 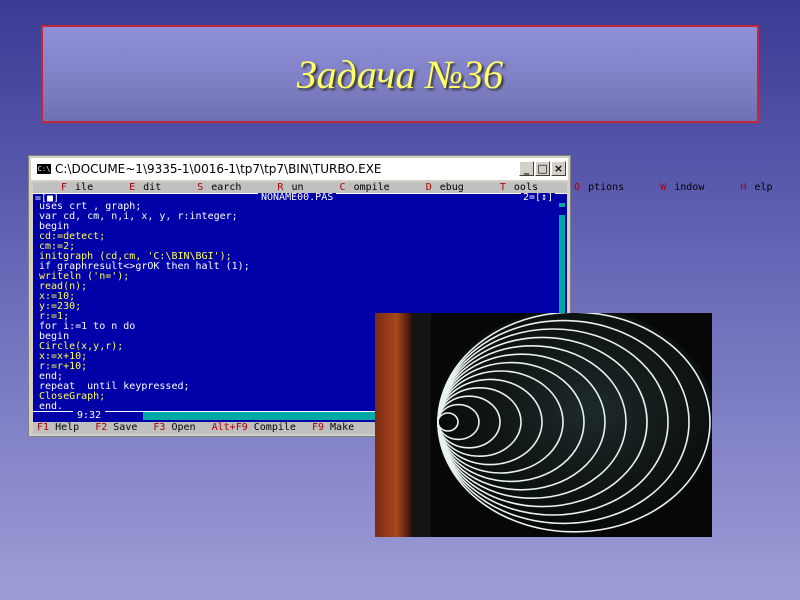 What do you see at coordinates (679, 187) in the screenshot?
I see `menu-window: Window` at bounding box center [679, 187].